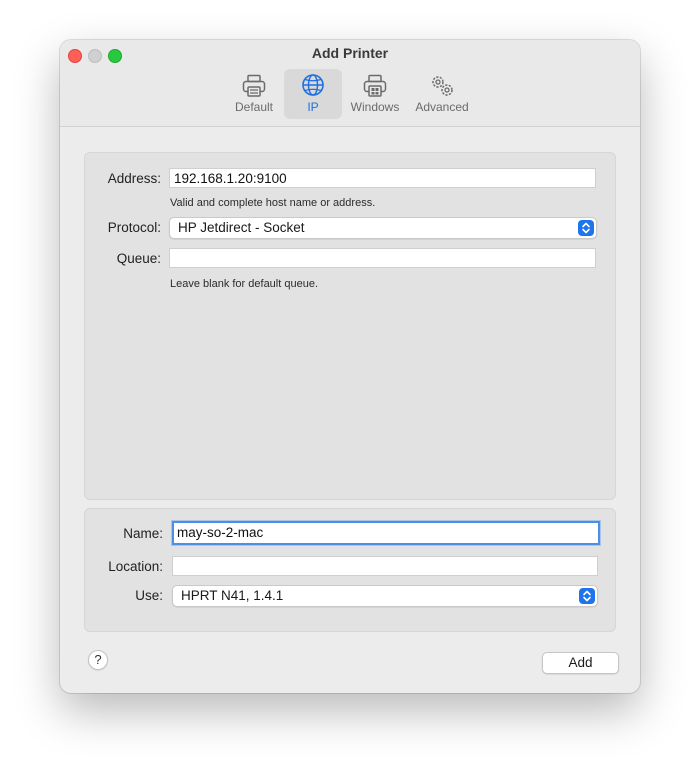  I want to click on tab-ip: IP, so click(313, 94).